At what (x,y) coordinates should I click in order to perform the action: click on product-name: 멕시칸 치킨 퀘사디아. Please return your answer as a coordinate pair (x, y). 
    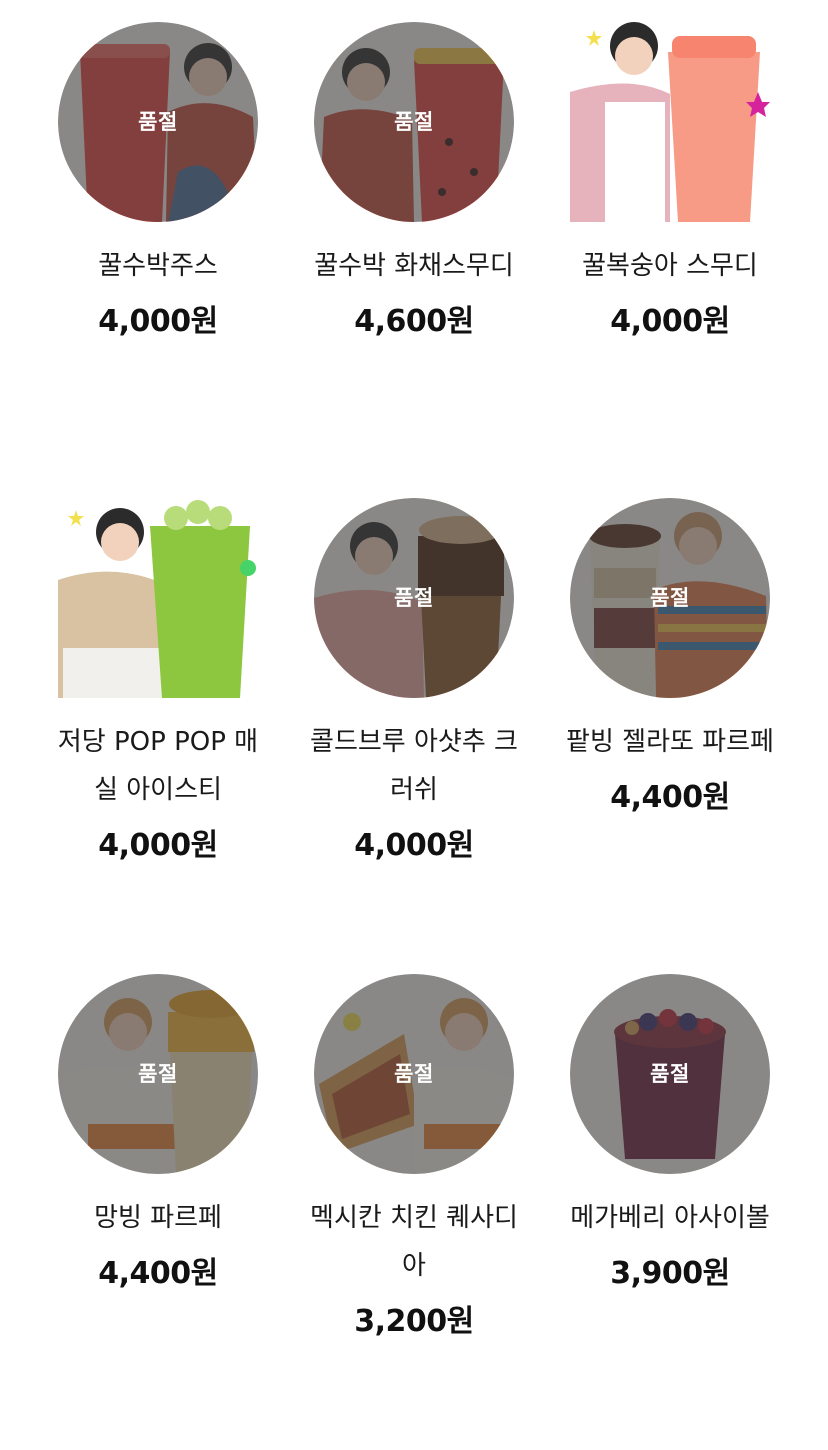
    Looking at the image, I should click on (414, 1242).